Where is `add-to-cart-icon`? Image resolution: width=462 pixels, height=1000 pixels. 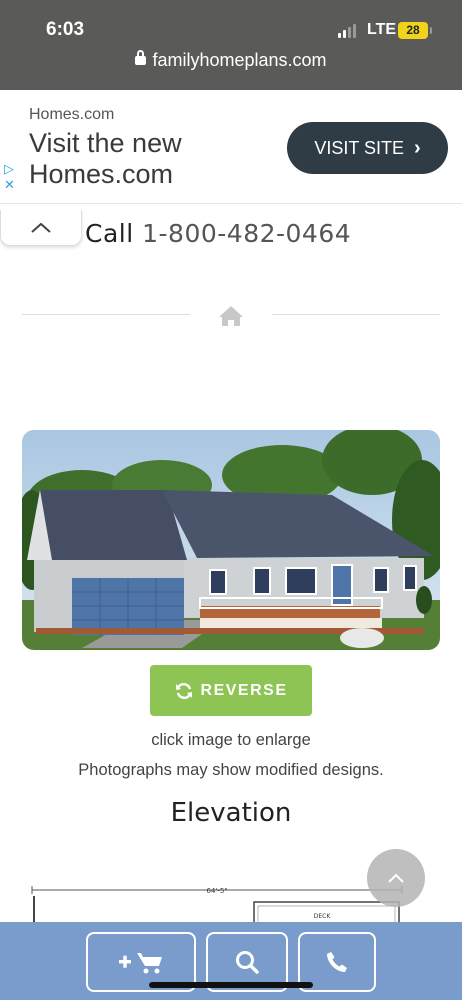 add-to-cart-icon is located at coordinates (140, 963).